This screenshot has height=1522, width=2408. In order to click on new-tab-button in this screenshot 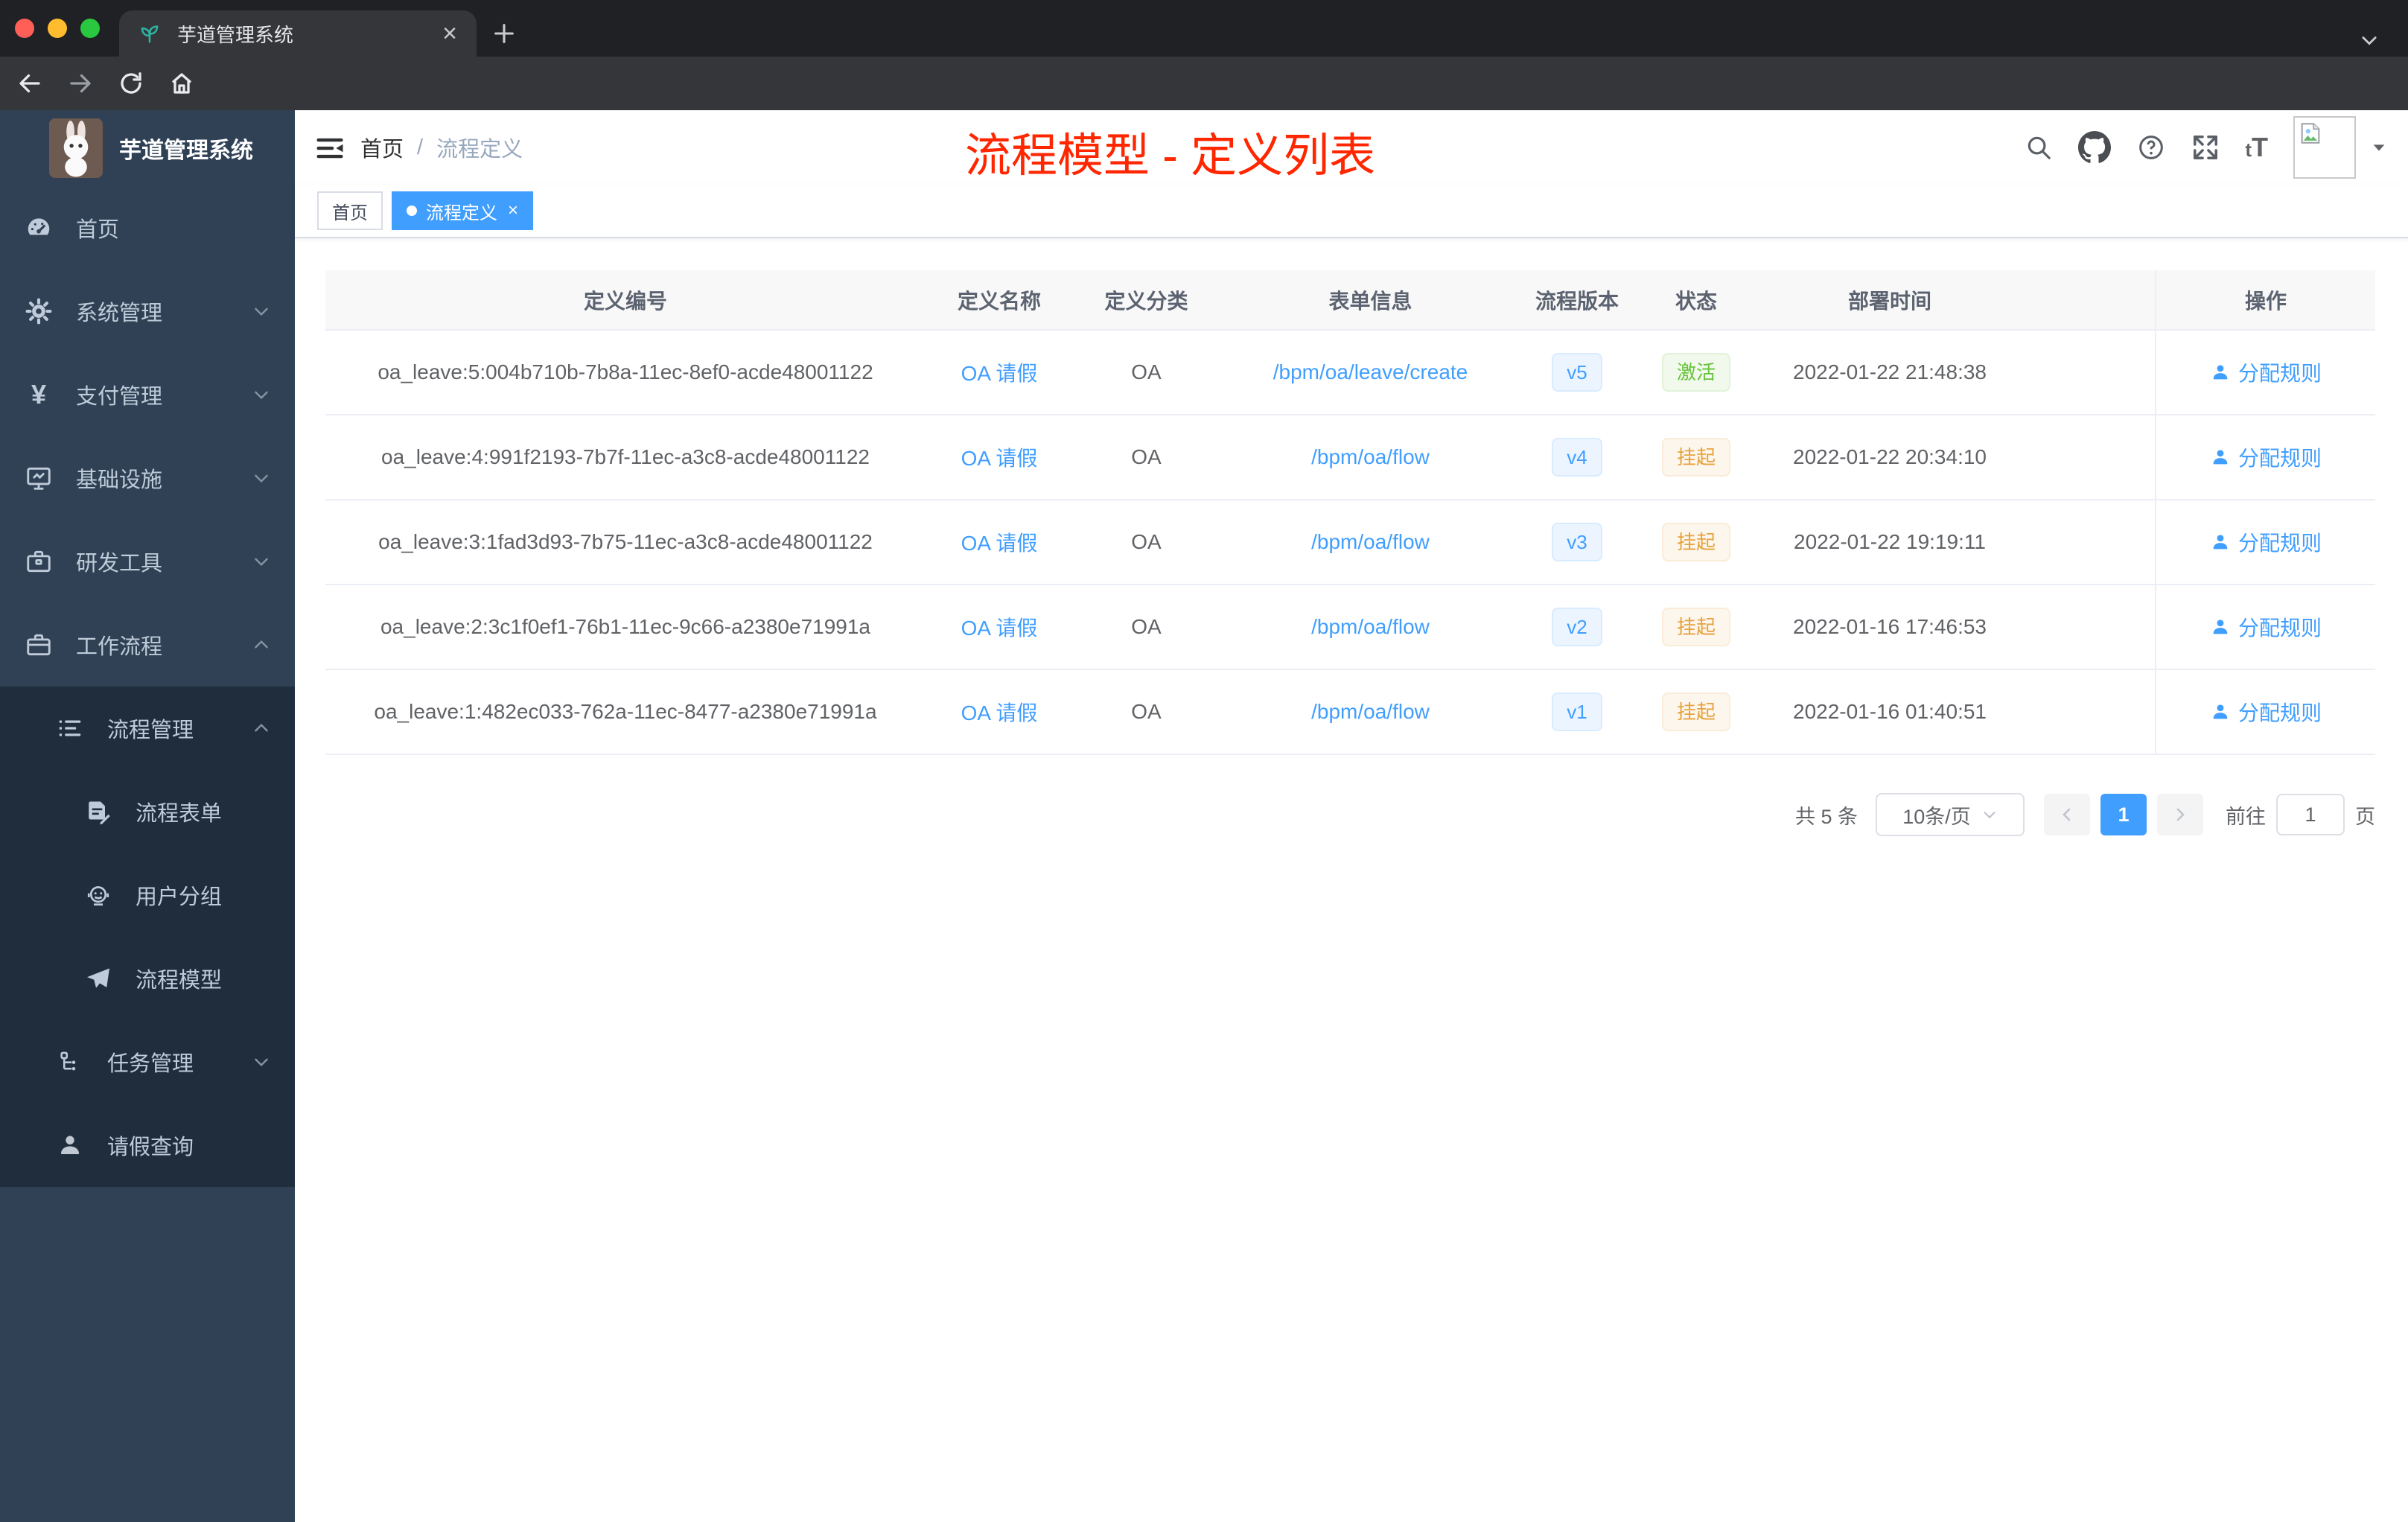, I will do `click(504, 33)`.